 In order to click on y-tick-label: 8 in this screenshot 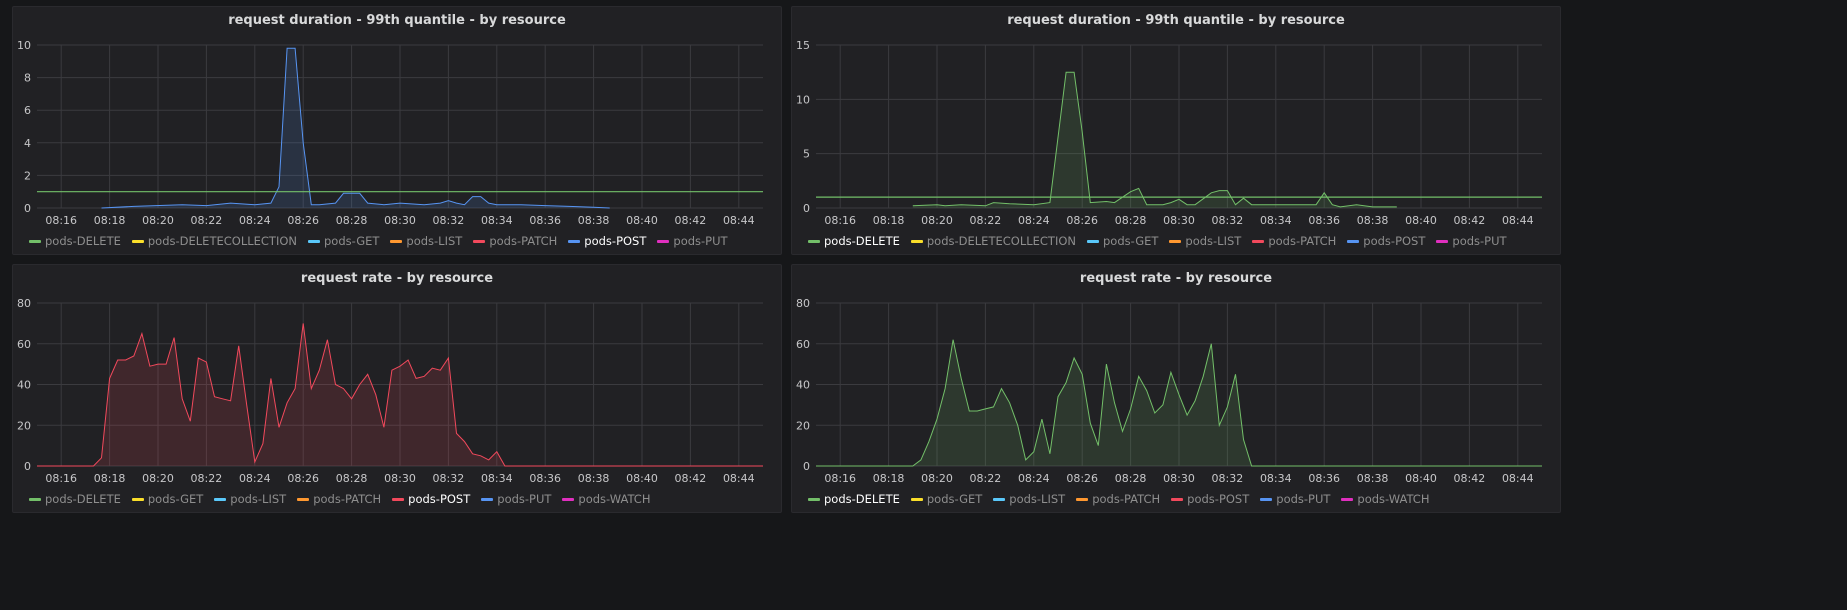, I will do `click(27, 78)`.